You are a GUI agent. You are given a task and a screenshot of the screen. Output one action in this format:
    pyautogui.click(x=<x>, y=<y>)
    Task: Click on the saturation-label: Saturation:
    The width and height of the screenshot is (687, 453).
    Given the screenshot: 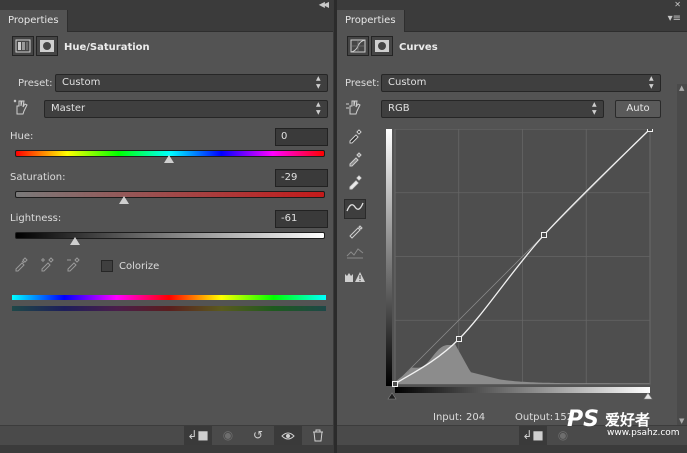 What is the action you would take?
    pyautogui.click(x=38, y=177)
    